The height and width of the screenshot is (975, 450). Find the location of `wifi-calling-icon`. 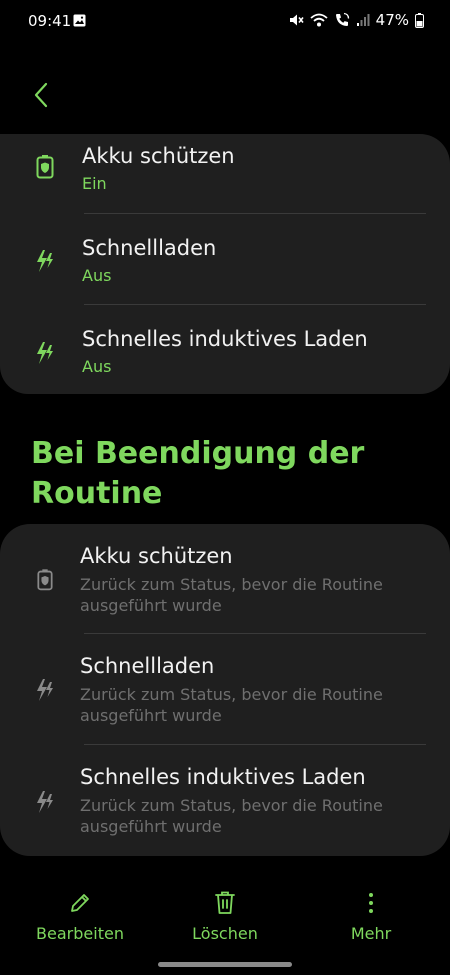

wifi-calling-icon is located at coordinates (319, 20).